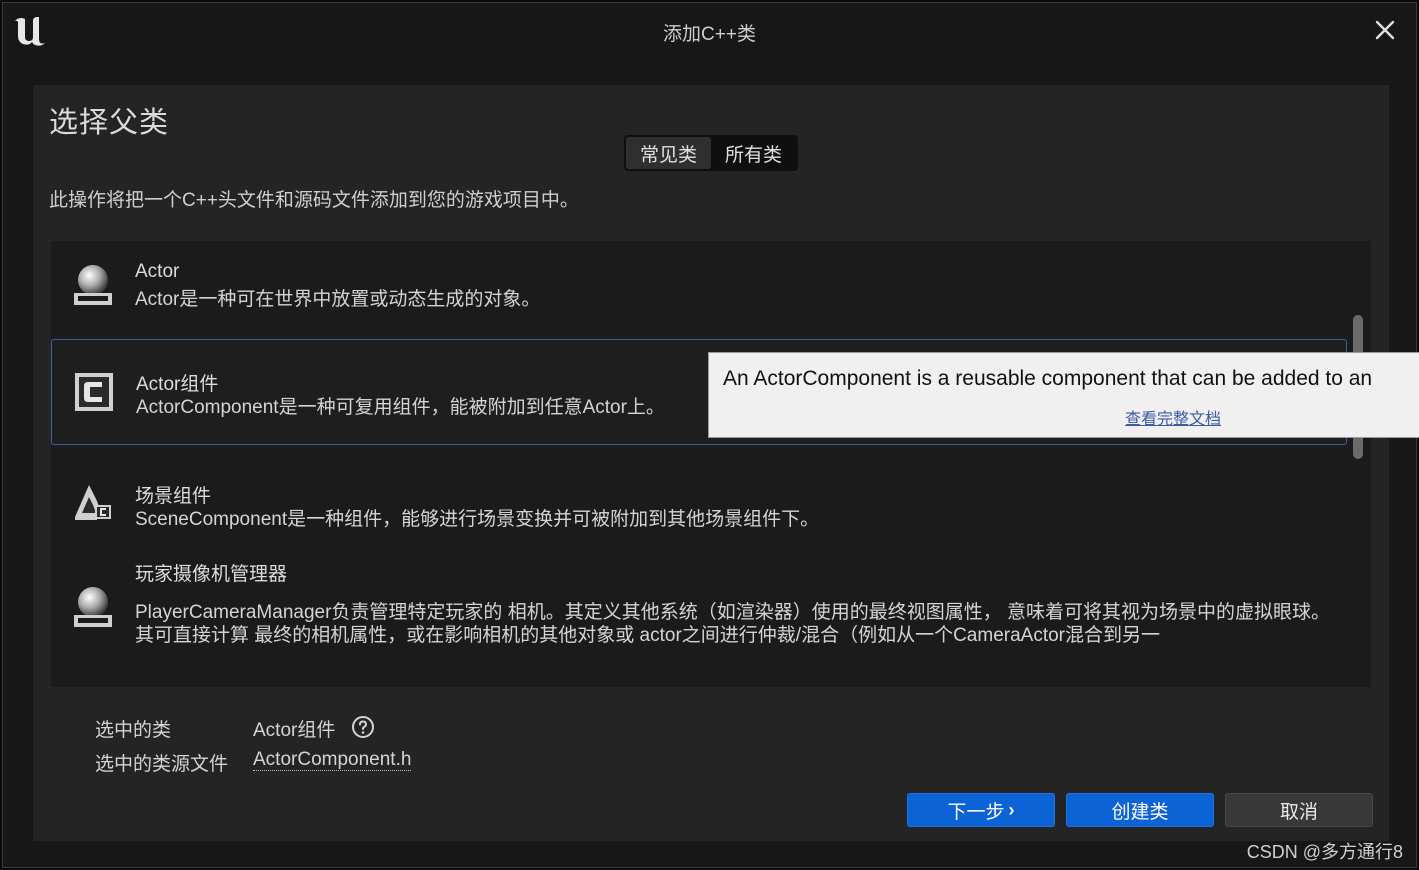  What do you see at coordinates (157, 271) in the screenshot?
I see `item-title: Actor` at bounding box center [157, 271].